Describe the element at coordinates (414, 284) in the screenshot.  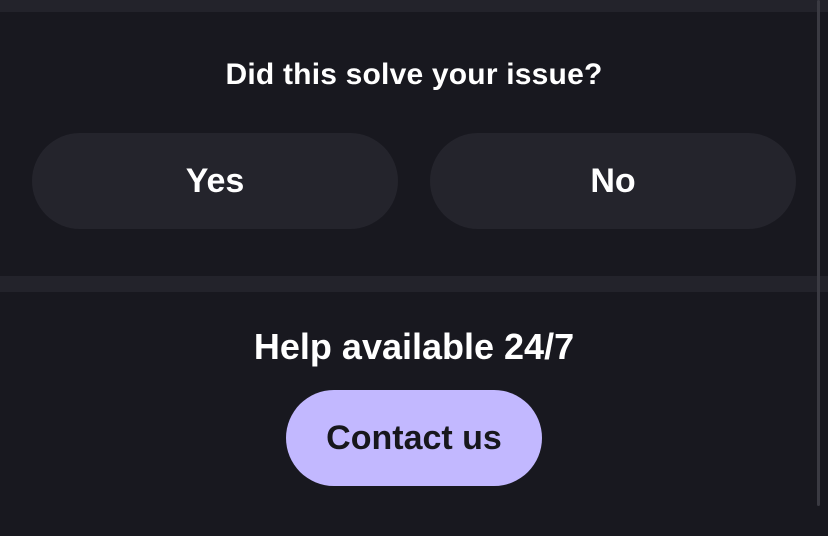
I see `section-divider` at that location.